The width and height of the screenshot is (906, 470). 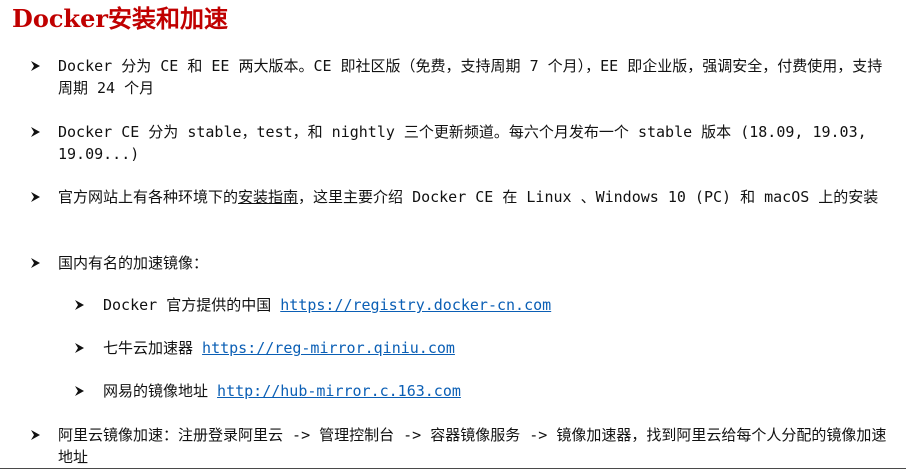 I want to click on mirror-link: https://reg-mirror.qiniu.com, so click(x=328, y=348).